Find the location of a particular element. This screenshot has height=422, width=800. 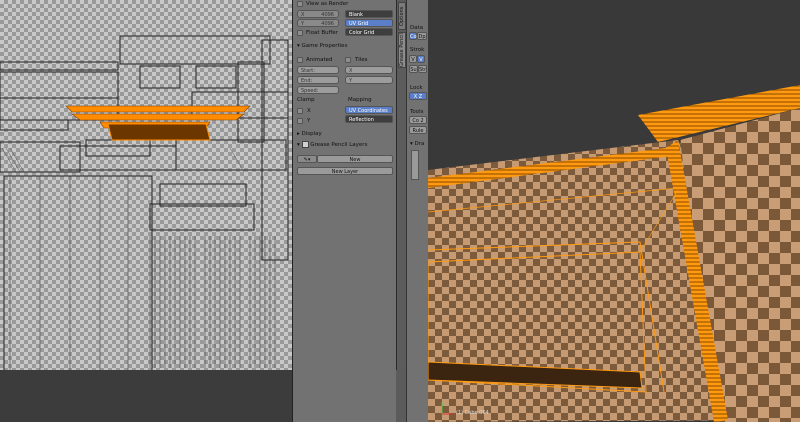

dropdown-arrow-icon: ▾ is located at coordinates (309, 160).